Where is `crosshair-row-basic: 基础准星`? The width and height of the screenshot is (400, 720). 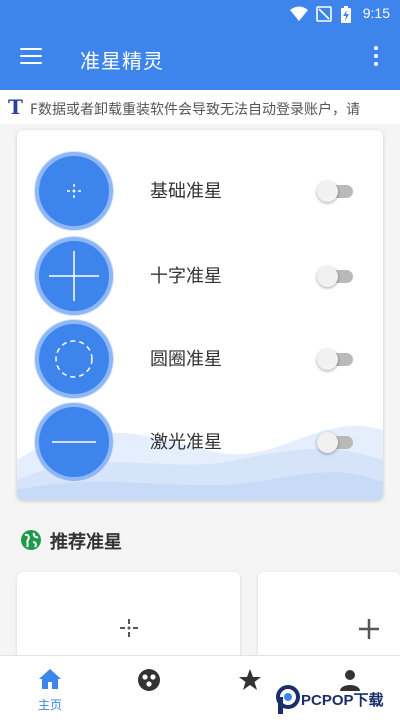
crosshair-row-basic: 基础准星 is located at coordinates (200, 194).